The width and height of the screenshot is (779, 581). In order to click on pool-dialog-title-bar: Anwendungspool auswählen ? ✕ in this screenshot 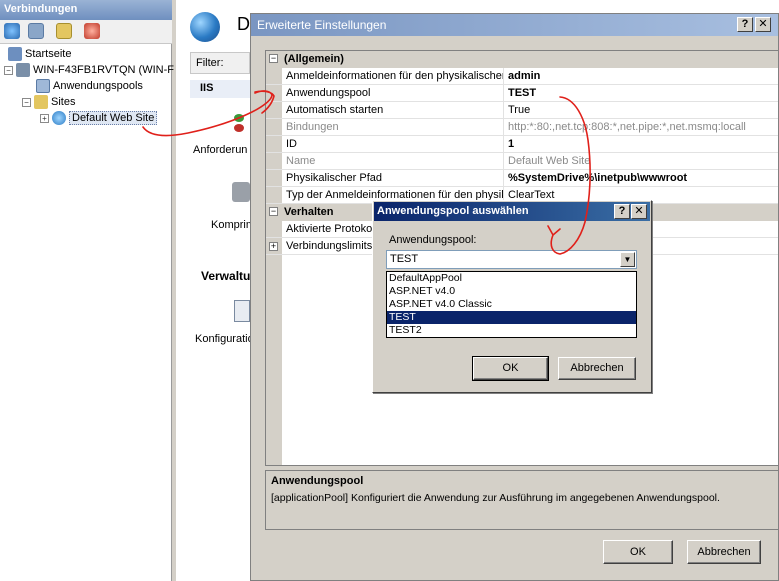, I will do `click(512, 211)`.